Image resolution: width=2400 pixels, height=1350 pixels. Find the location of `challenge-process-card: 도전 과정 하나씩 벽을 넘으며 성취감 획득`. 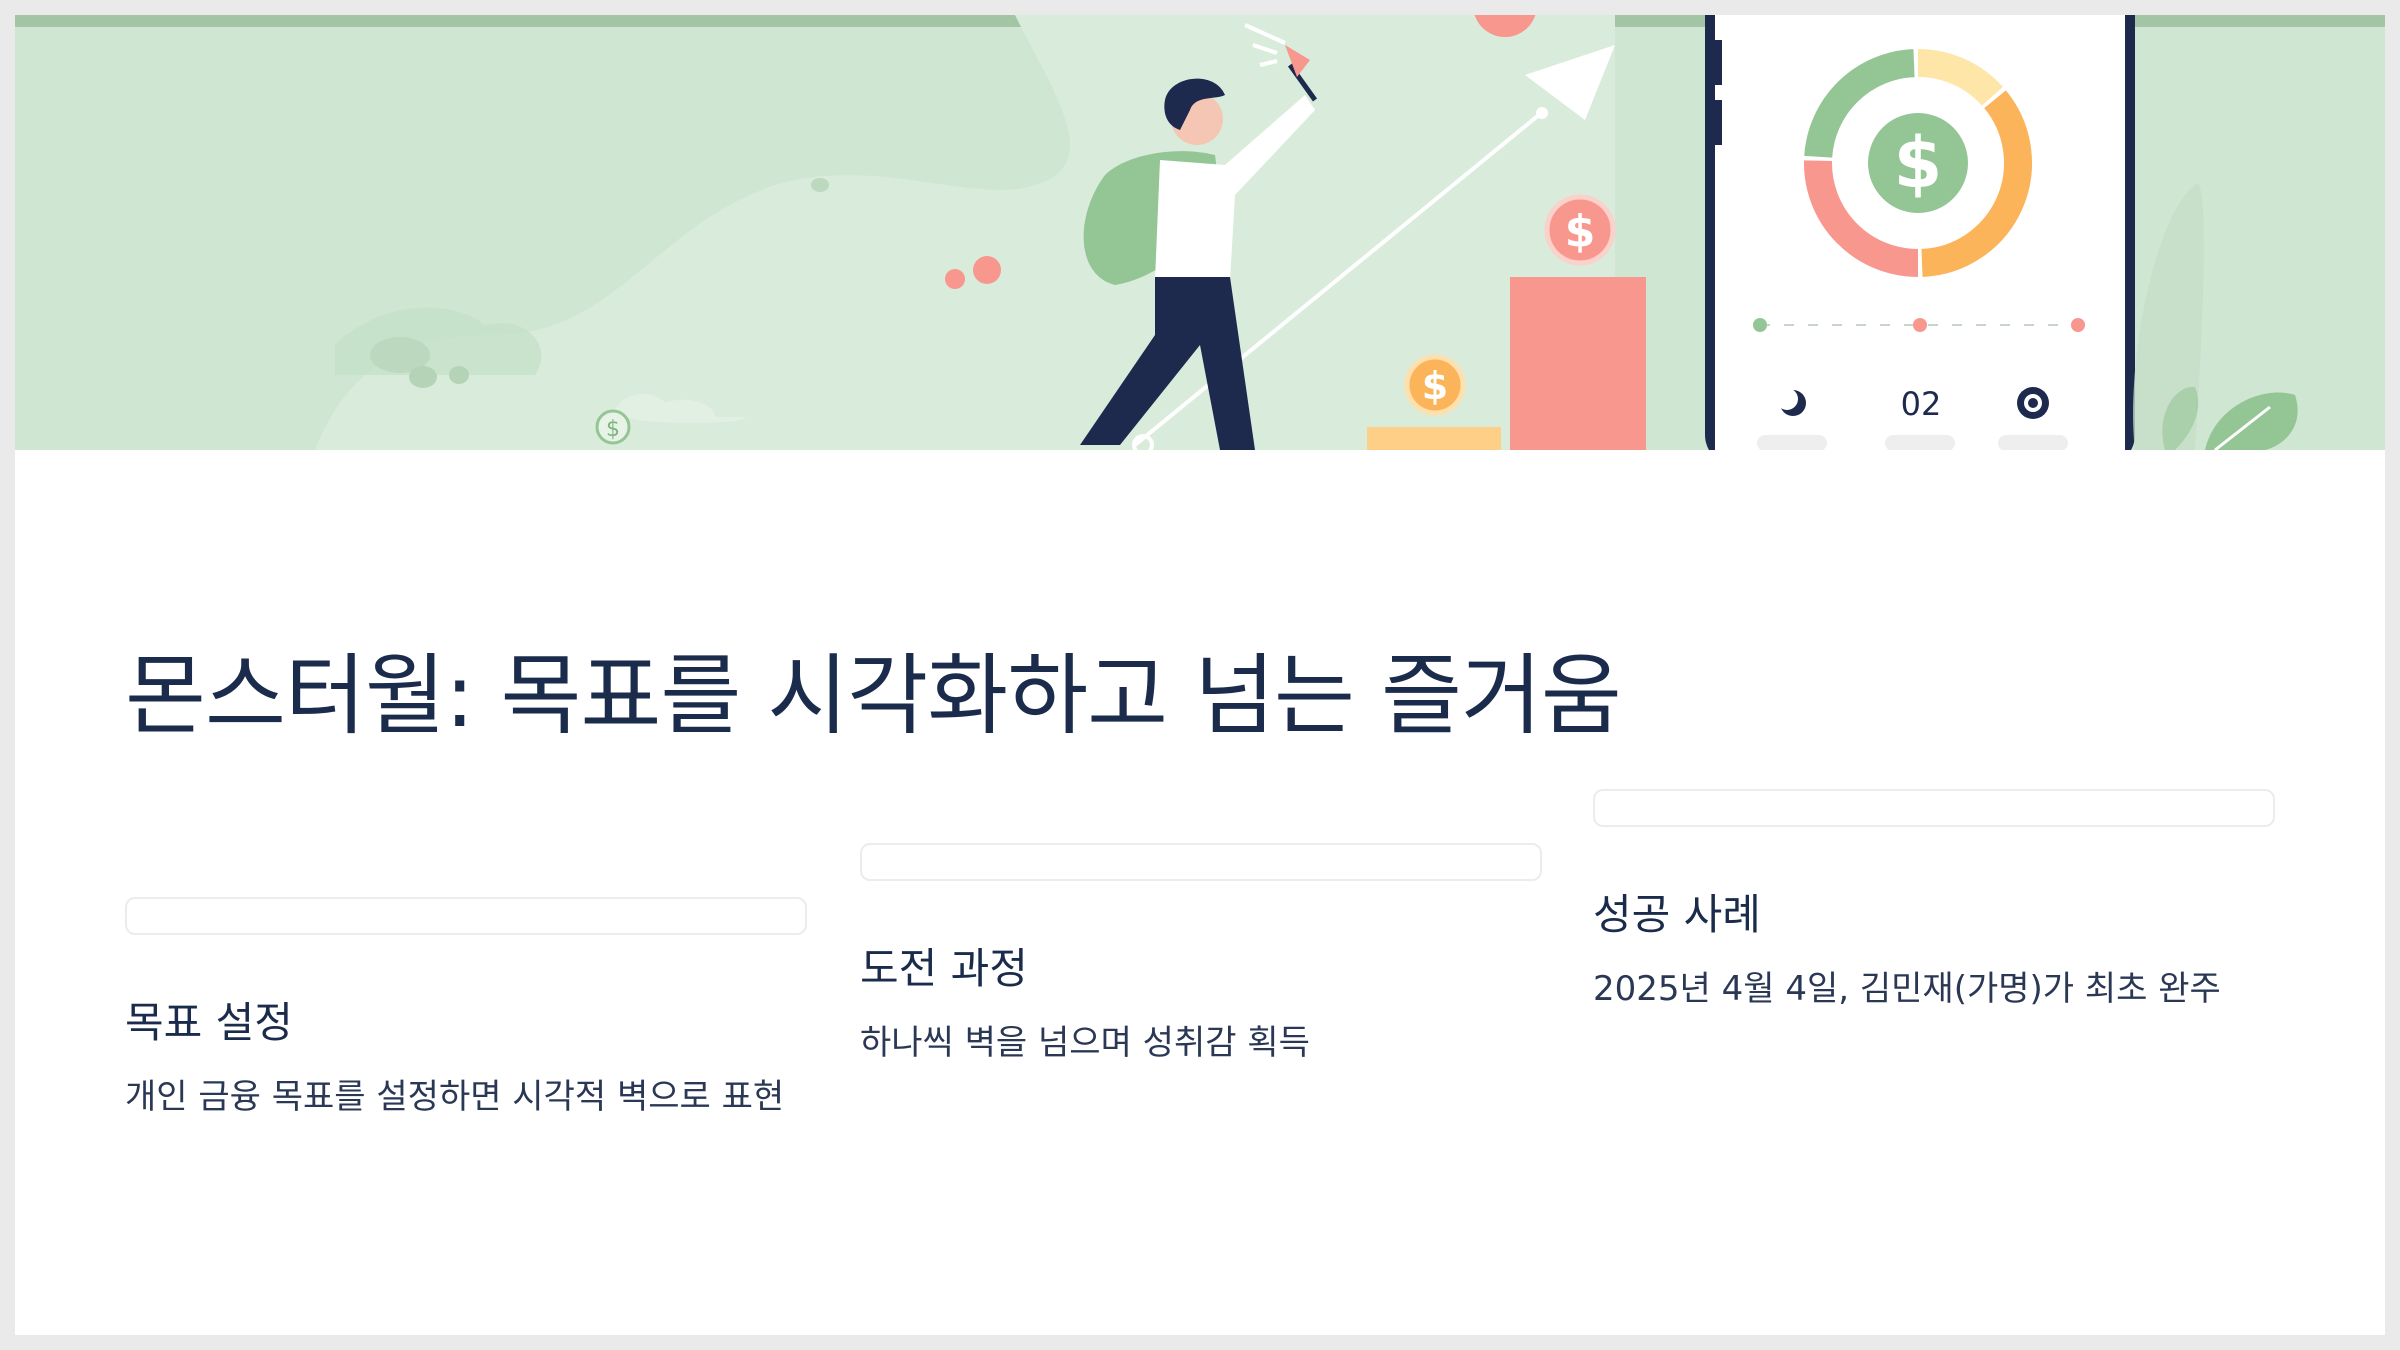

challenge-process-card: 도전 과정 하나씩 벽을 넘으며 성취감 획득 is located at coordinates (1201, 957).